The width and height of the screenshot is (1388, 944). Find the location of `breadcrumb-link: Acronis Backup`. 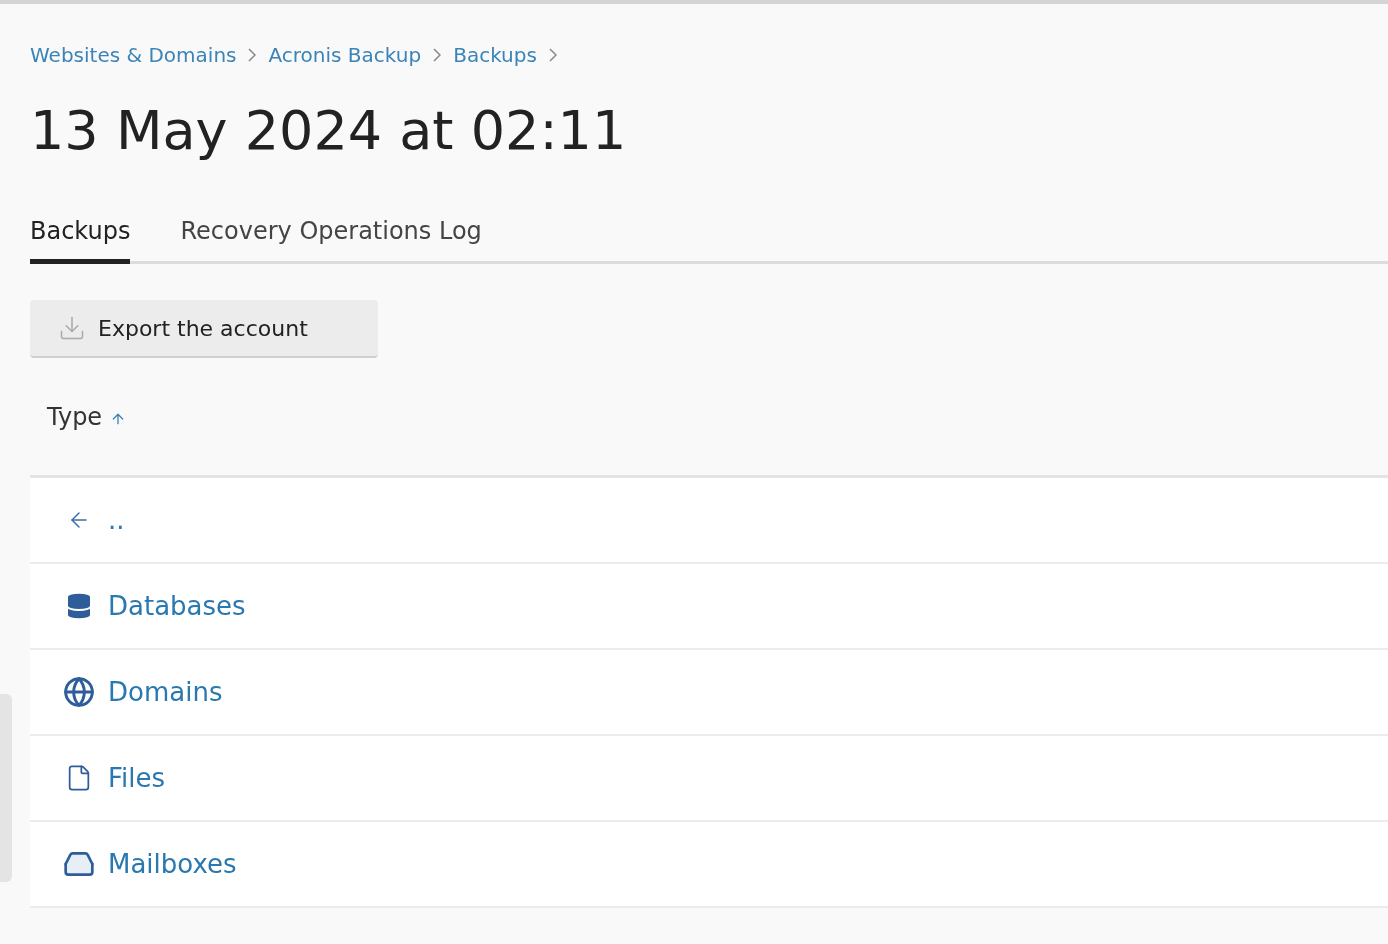

breadcrumb-link: Acronis Backup is located at coordinates (345, 55).